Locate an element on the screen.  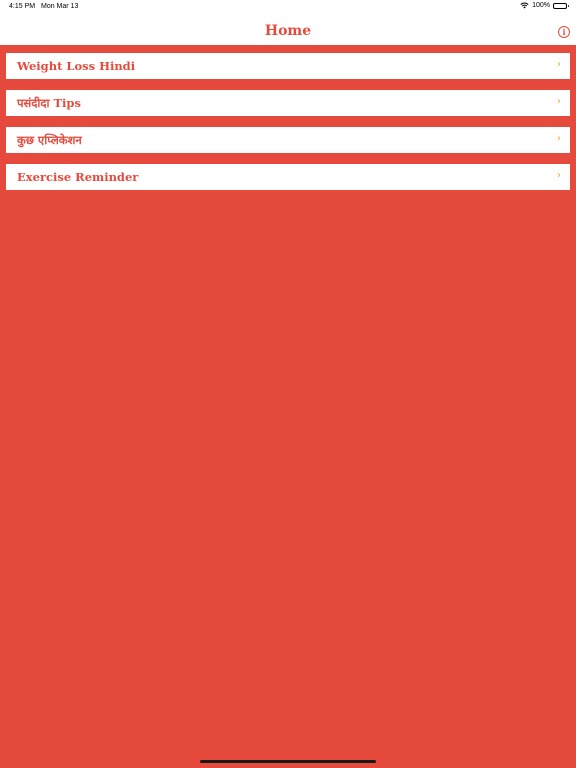
list-item-weight-loss-hindi: Weight Loss Hindi › is located at coordinates (288, 66).